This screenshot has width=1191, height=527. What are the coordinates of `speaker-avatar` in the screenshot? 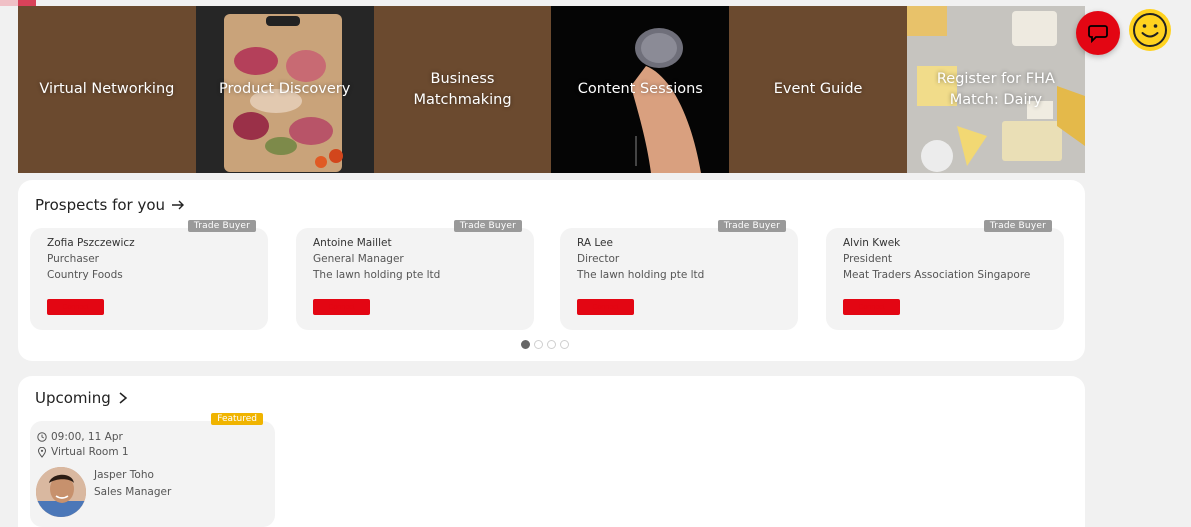 It's located at (61, 492).